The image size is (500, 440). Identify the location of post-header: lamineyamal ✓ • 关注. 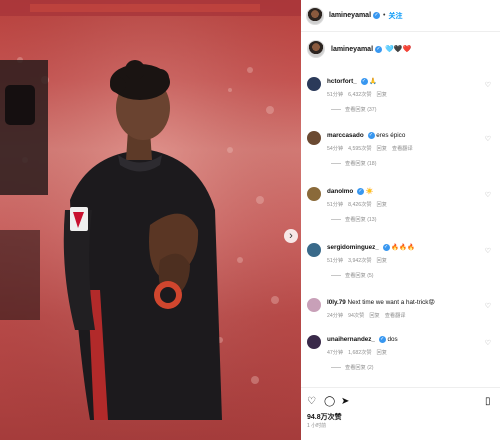
(400, 16).